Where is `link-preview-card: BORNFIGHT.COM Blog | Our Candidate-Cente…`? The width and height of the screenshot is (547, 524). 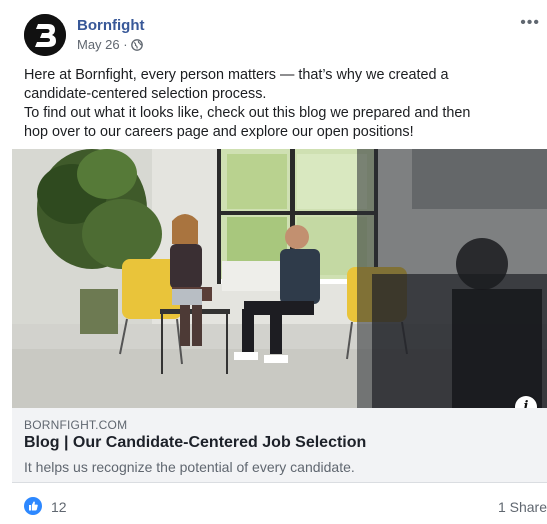 link-preview-card: BORNFIGHT.COM Blog | Our Candidate-Cente… is located at coordinates (279, 445).